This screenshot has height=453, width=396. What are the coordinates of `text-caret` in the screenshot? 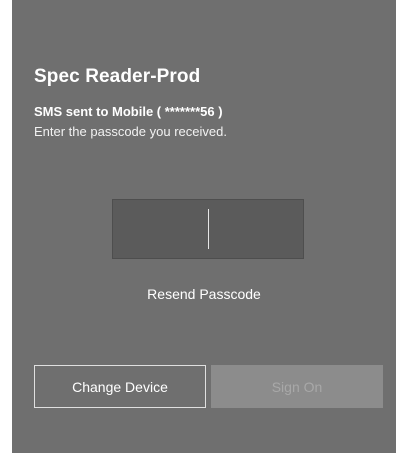 It's located at (208, 229).